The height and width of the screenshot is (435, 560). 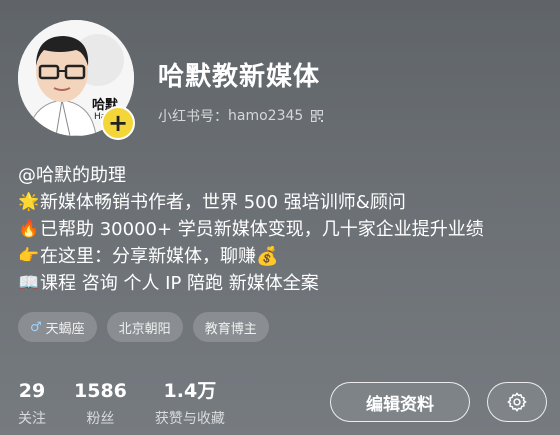 I want to click on profile-id-value: hamo2345, so click(x=266, y=116).